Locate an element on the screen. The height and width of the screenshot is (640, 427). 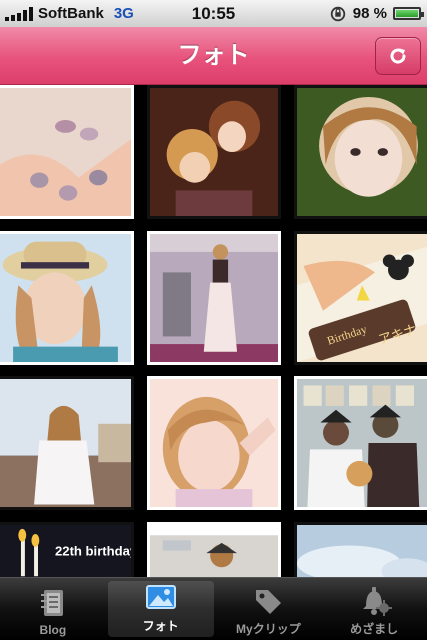
tab-label: フォト is located at coordinates (160, 626).